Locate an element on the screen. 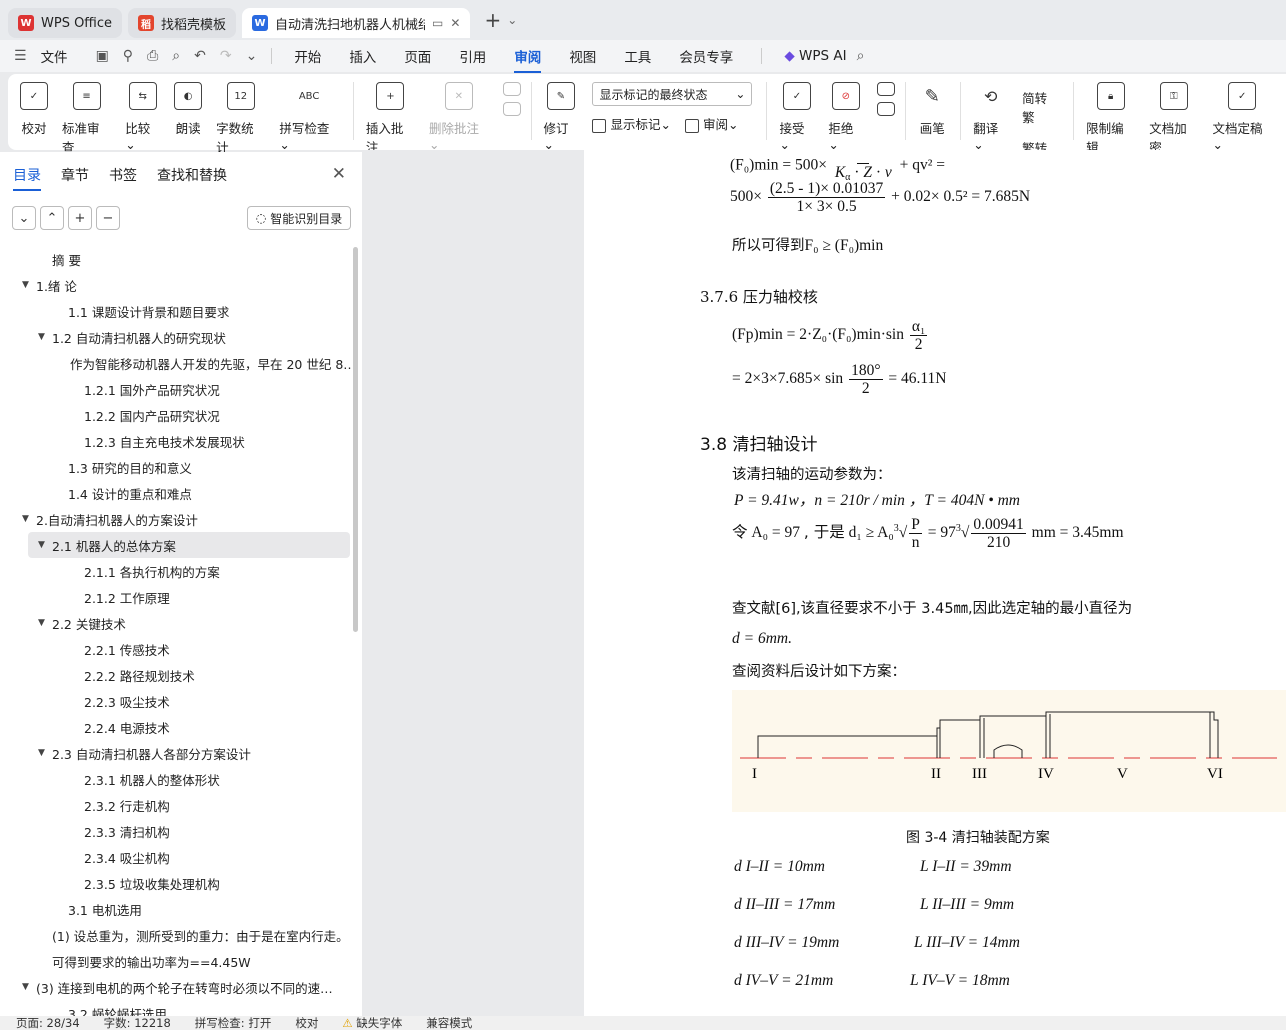 The height and width of the screenshot is (1030, 1286). proof-button: ✓ 校对 is located at coordinates (34, 109).